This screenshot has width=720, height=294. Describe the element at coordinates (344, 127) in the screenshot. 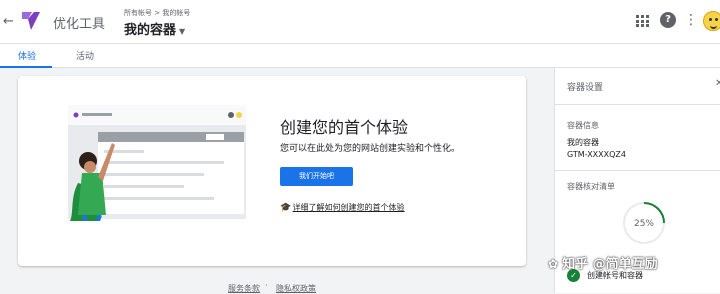

I see `empty-state-title: 创建您的首个体验` at that location.